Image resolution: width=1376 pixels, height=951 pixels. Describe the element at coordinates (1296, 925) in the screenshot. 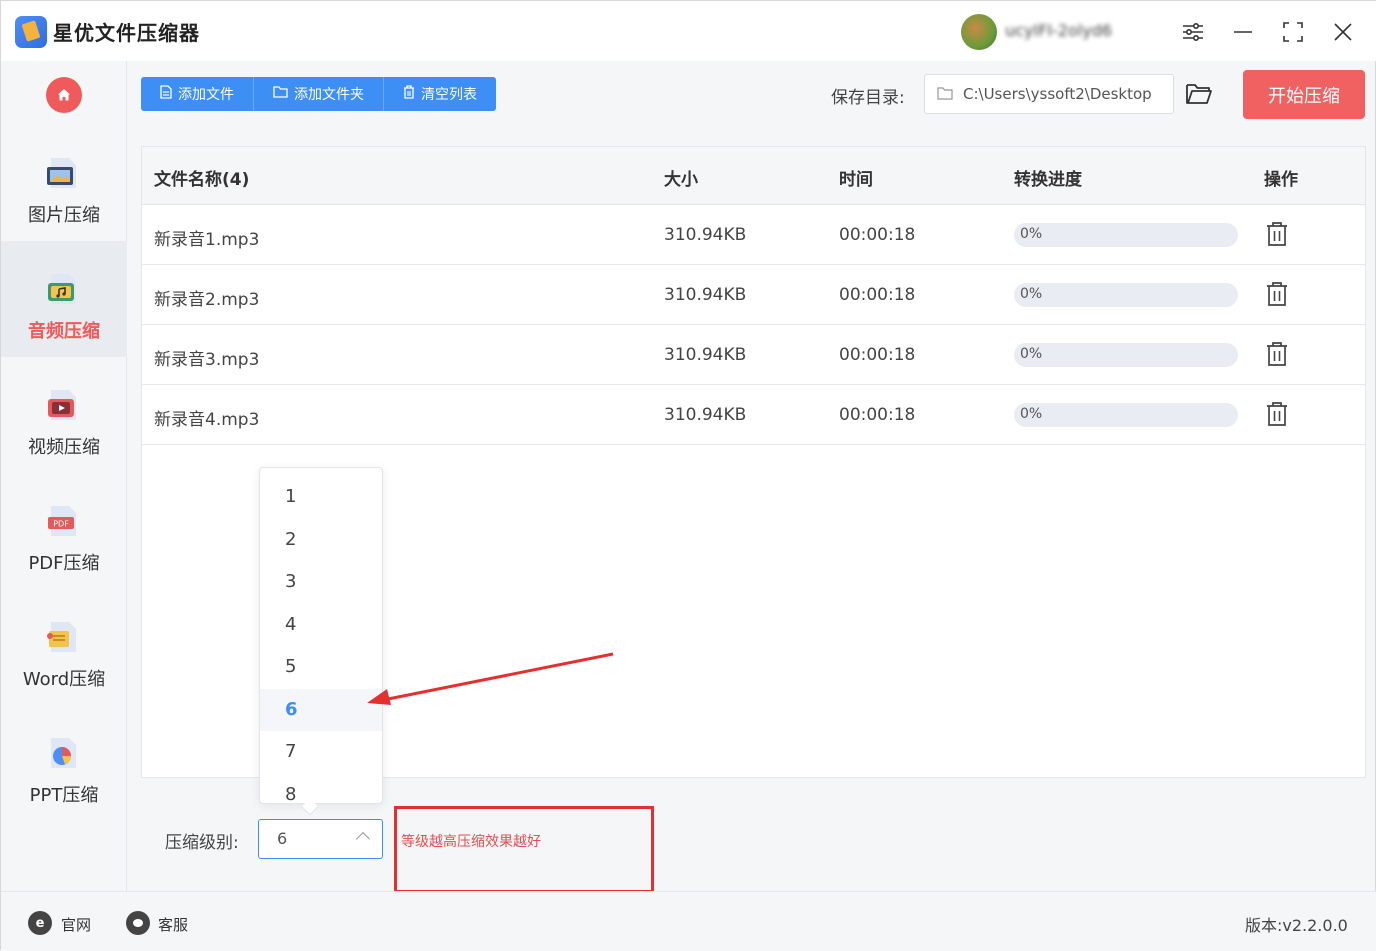

I see `version-text: 版本:v2.2.0.0` at that location.